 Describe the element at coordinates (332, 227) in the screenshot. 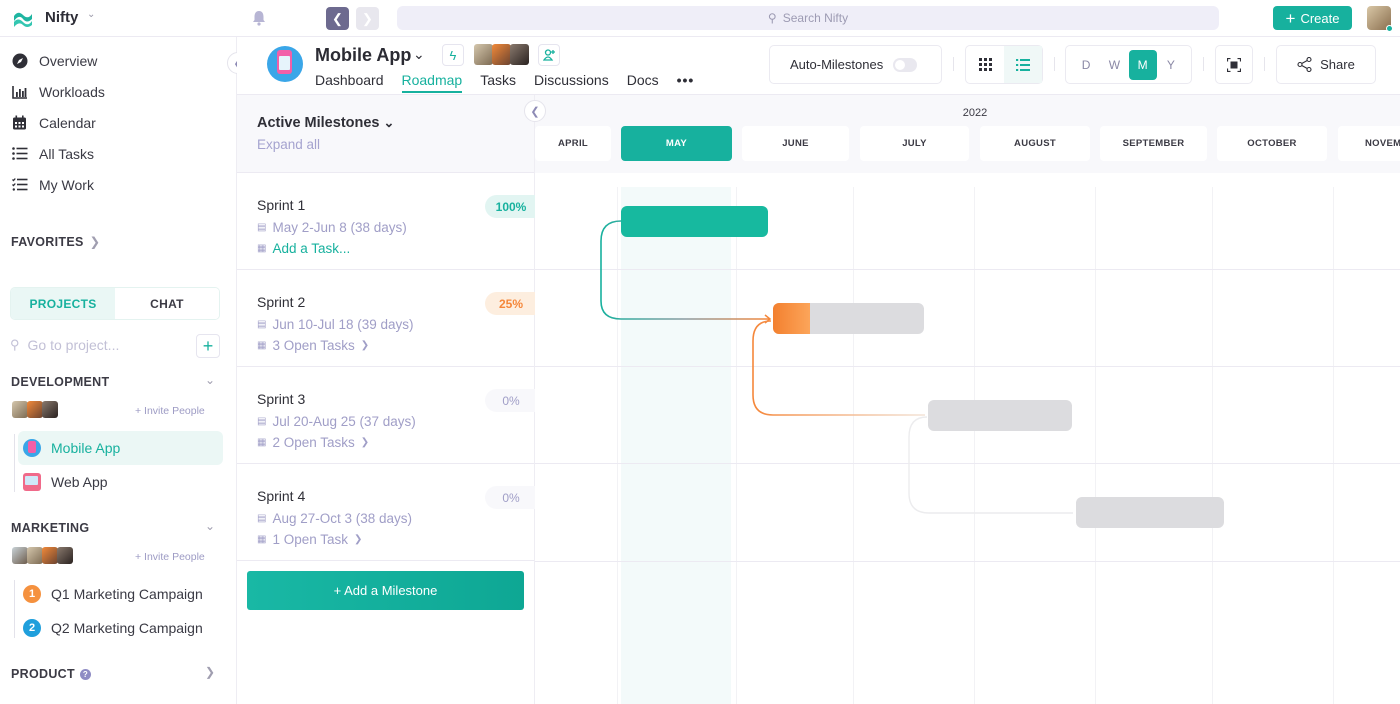

I see `milestone-dates: ▤ May 2-Jun 8 (38 days)` at that location.